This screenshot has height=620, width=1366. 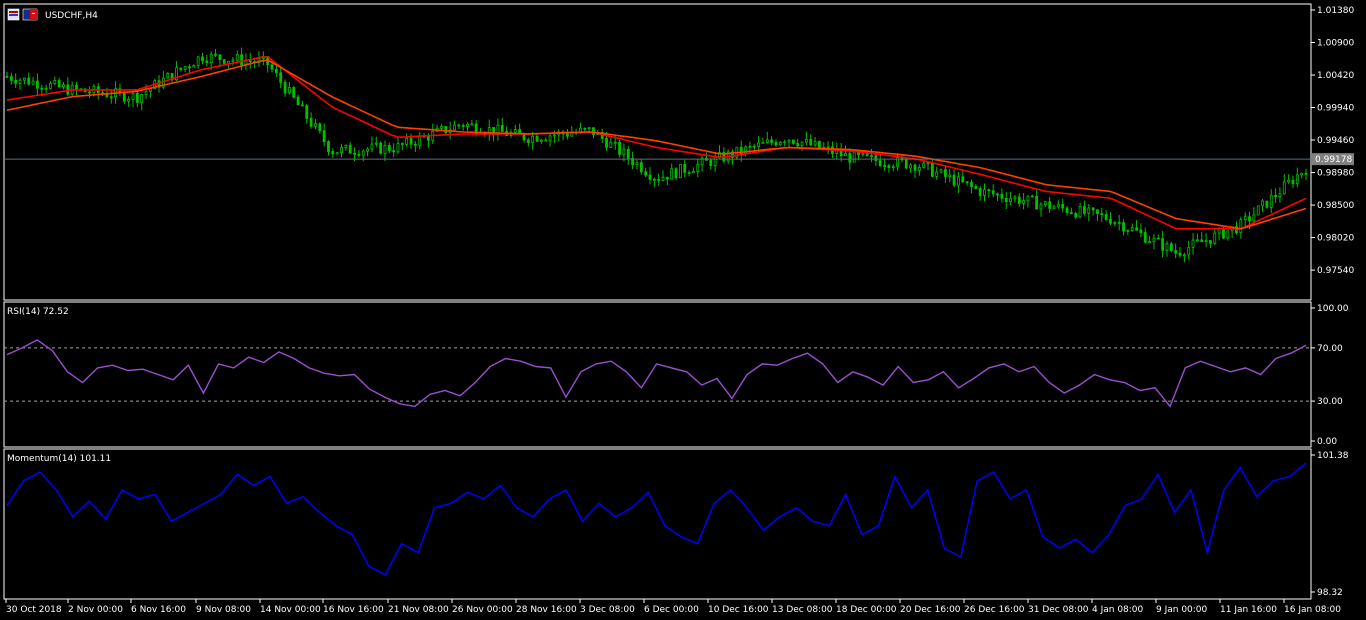 What do you see at coordinates (866, 610) in the screenshot?
I see `time-tick-label: 18 Dec 00:00` at bounding box center [866, 610].